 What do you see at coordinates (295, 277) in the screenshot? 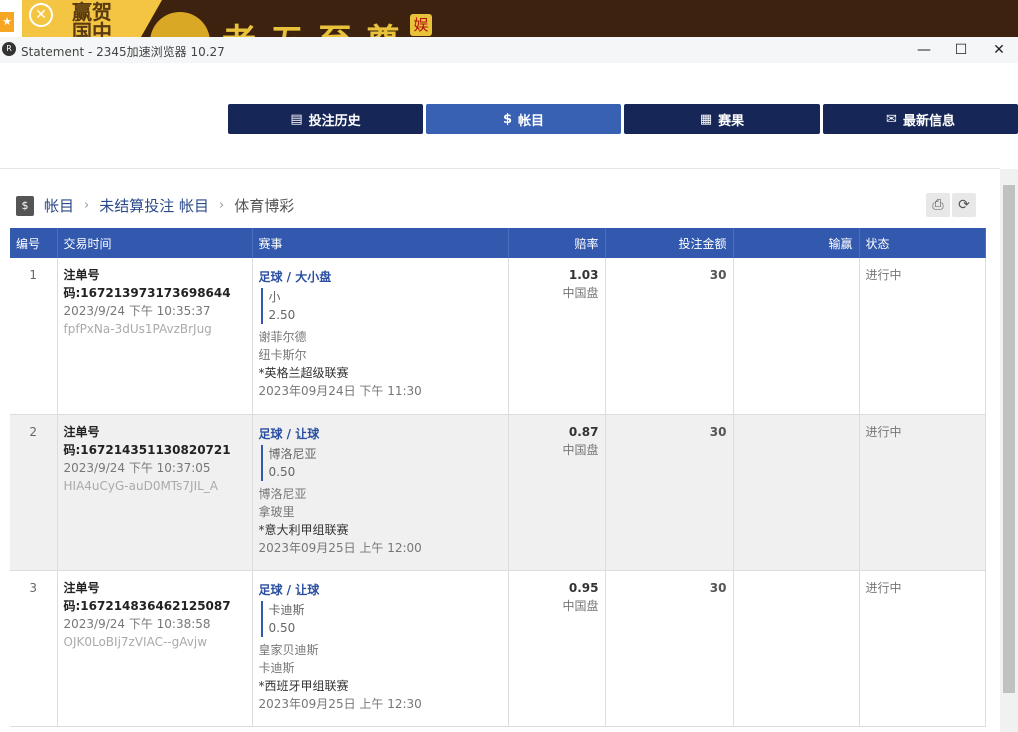
I see `event-type: 足球 / 大小盘` at bounding box center [295, 277].